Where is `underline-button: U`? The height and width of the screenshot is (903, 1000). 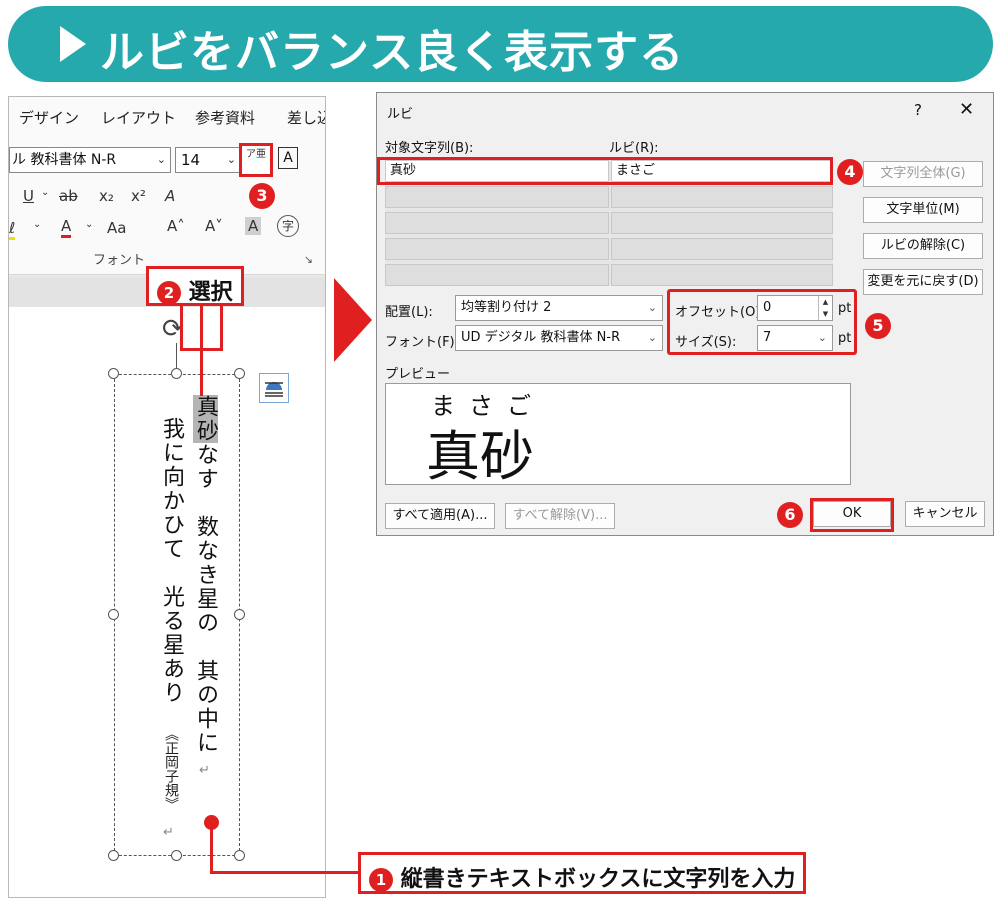 underline-button: U is located at coordinates (28, 196).